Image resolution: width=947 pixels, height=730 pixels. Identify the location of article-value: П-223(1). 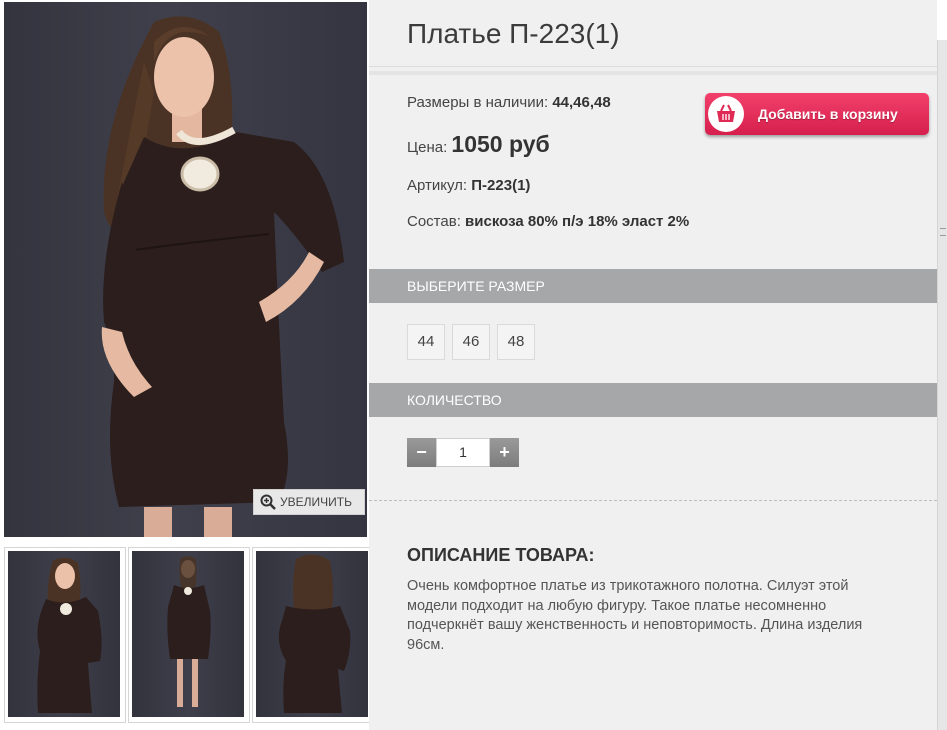
(501, 185).